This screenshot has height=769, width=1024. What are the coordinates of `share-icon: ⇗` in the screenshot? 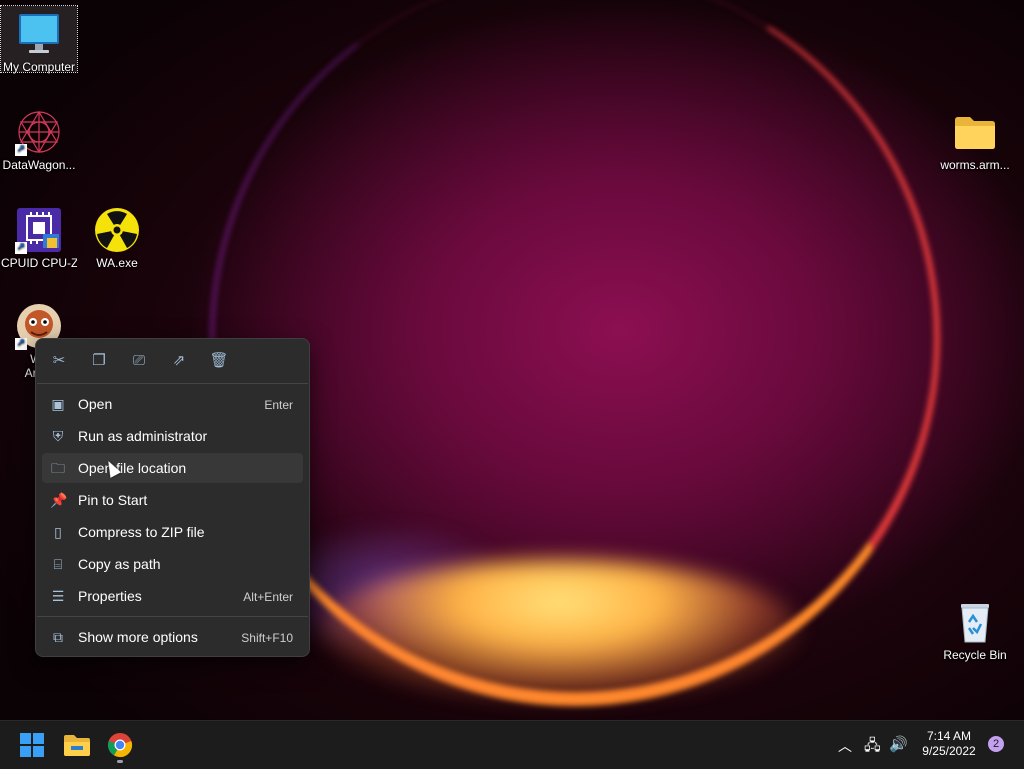 It's located at (179, 360).